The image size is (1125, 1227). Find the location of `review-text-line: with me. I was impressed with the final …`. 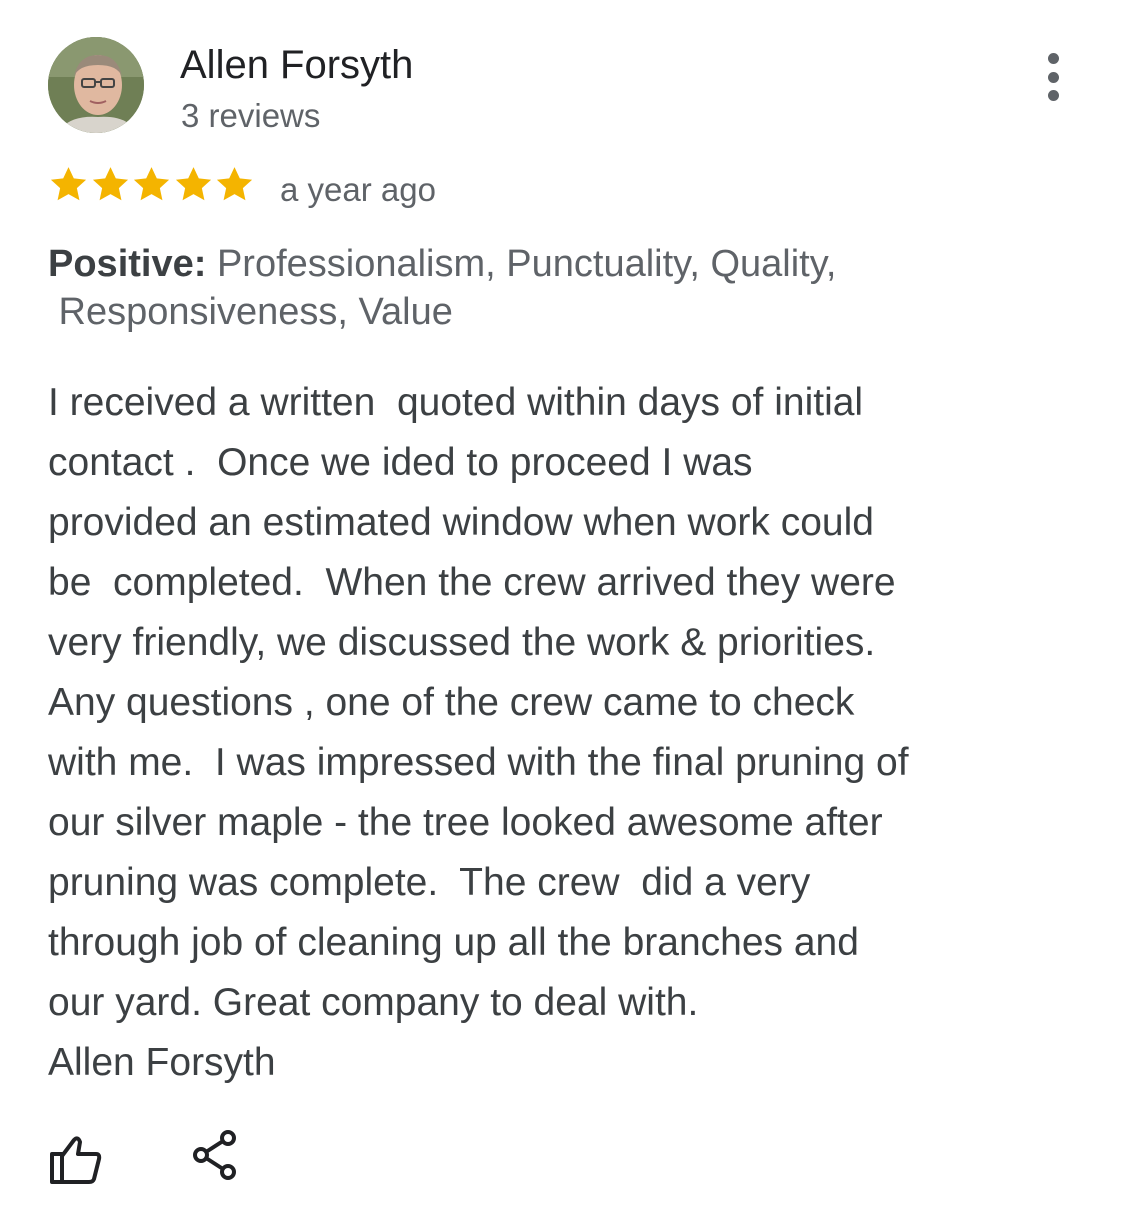

review-text-line: with me. I was impressed with the final … is located at coordinates (478, 762).